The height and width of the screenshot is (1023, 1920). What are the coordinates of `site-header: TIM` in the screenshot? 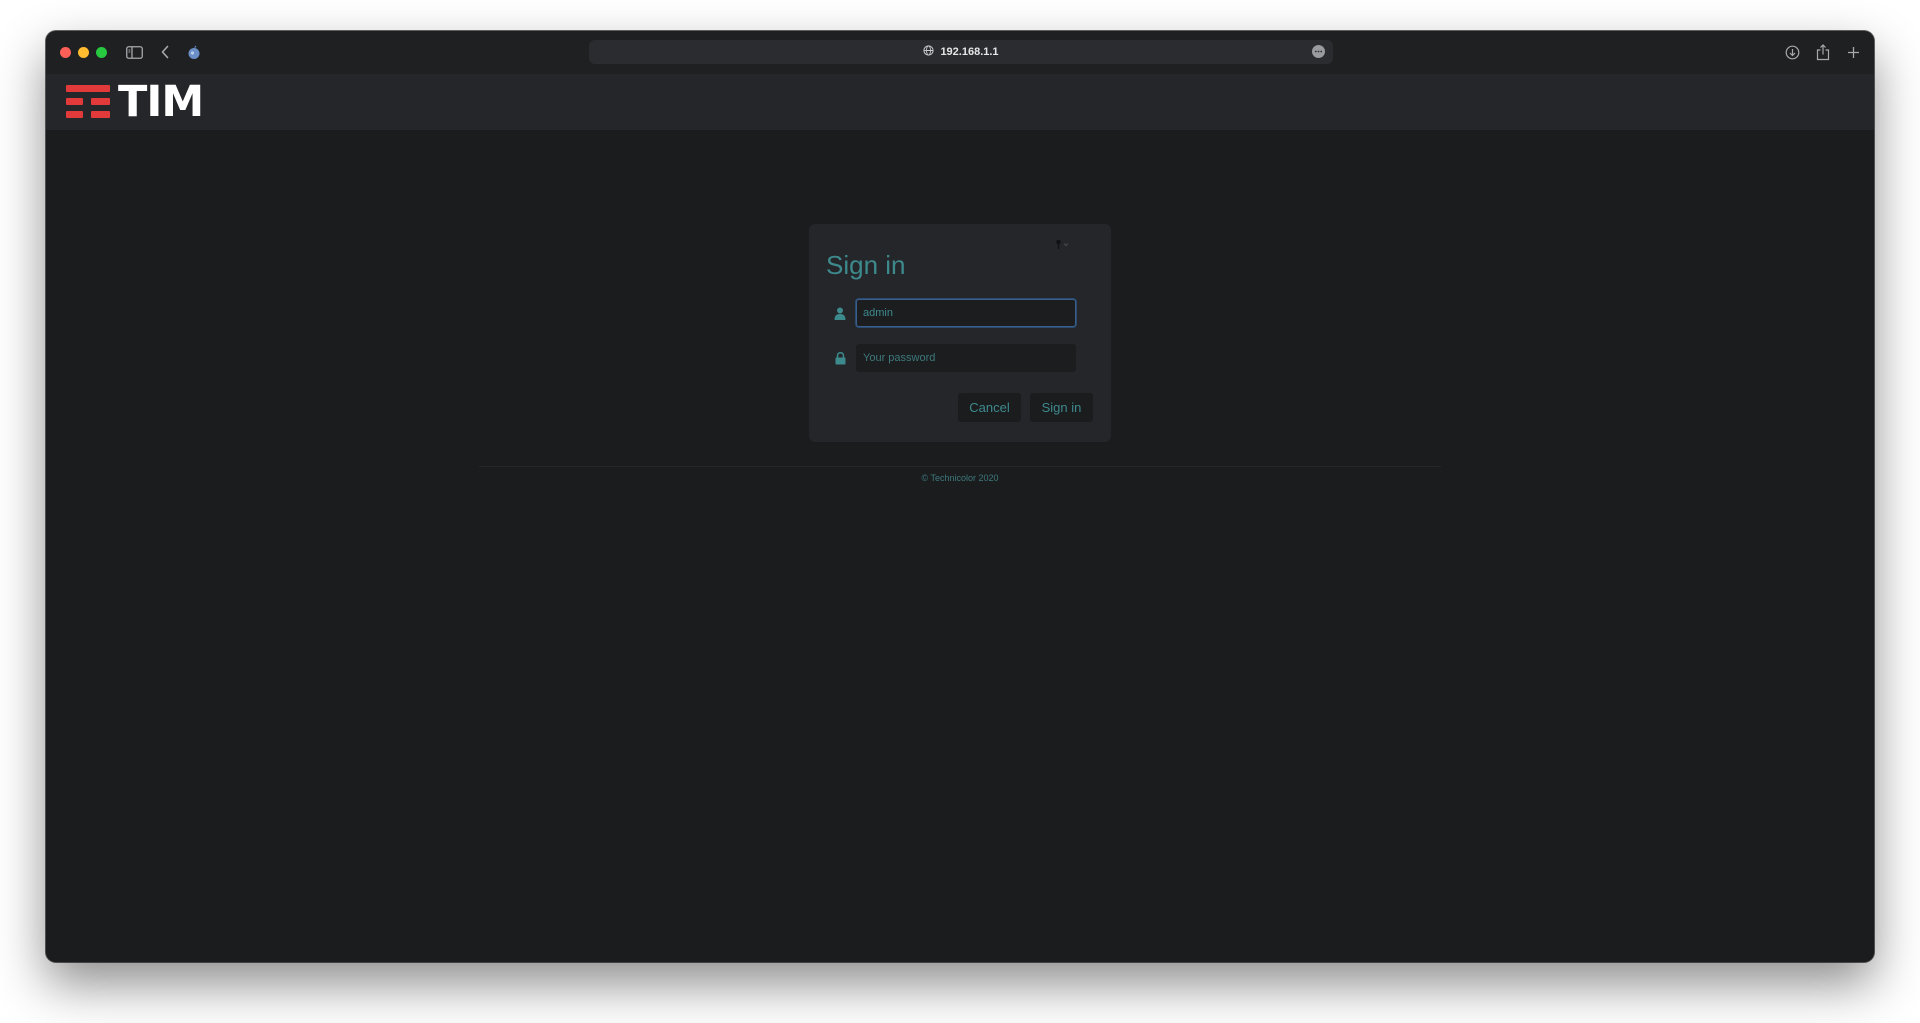 It's located at (960, 102).